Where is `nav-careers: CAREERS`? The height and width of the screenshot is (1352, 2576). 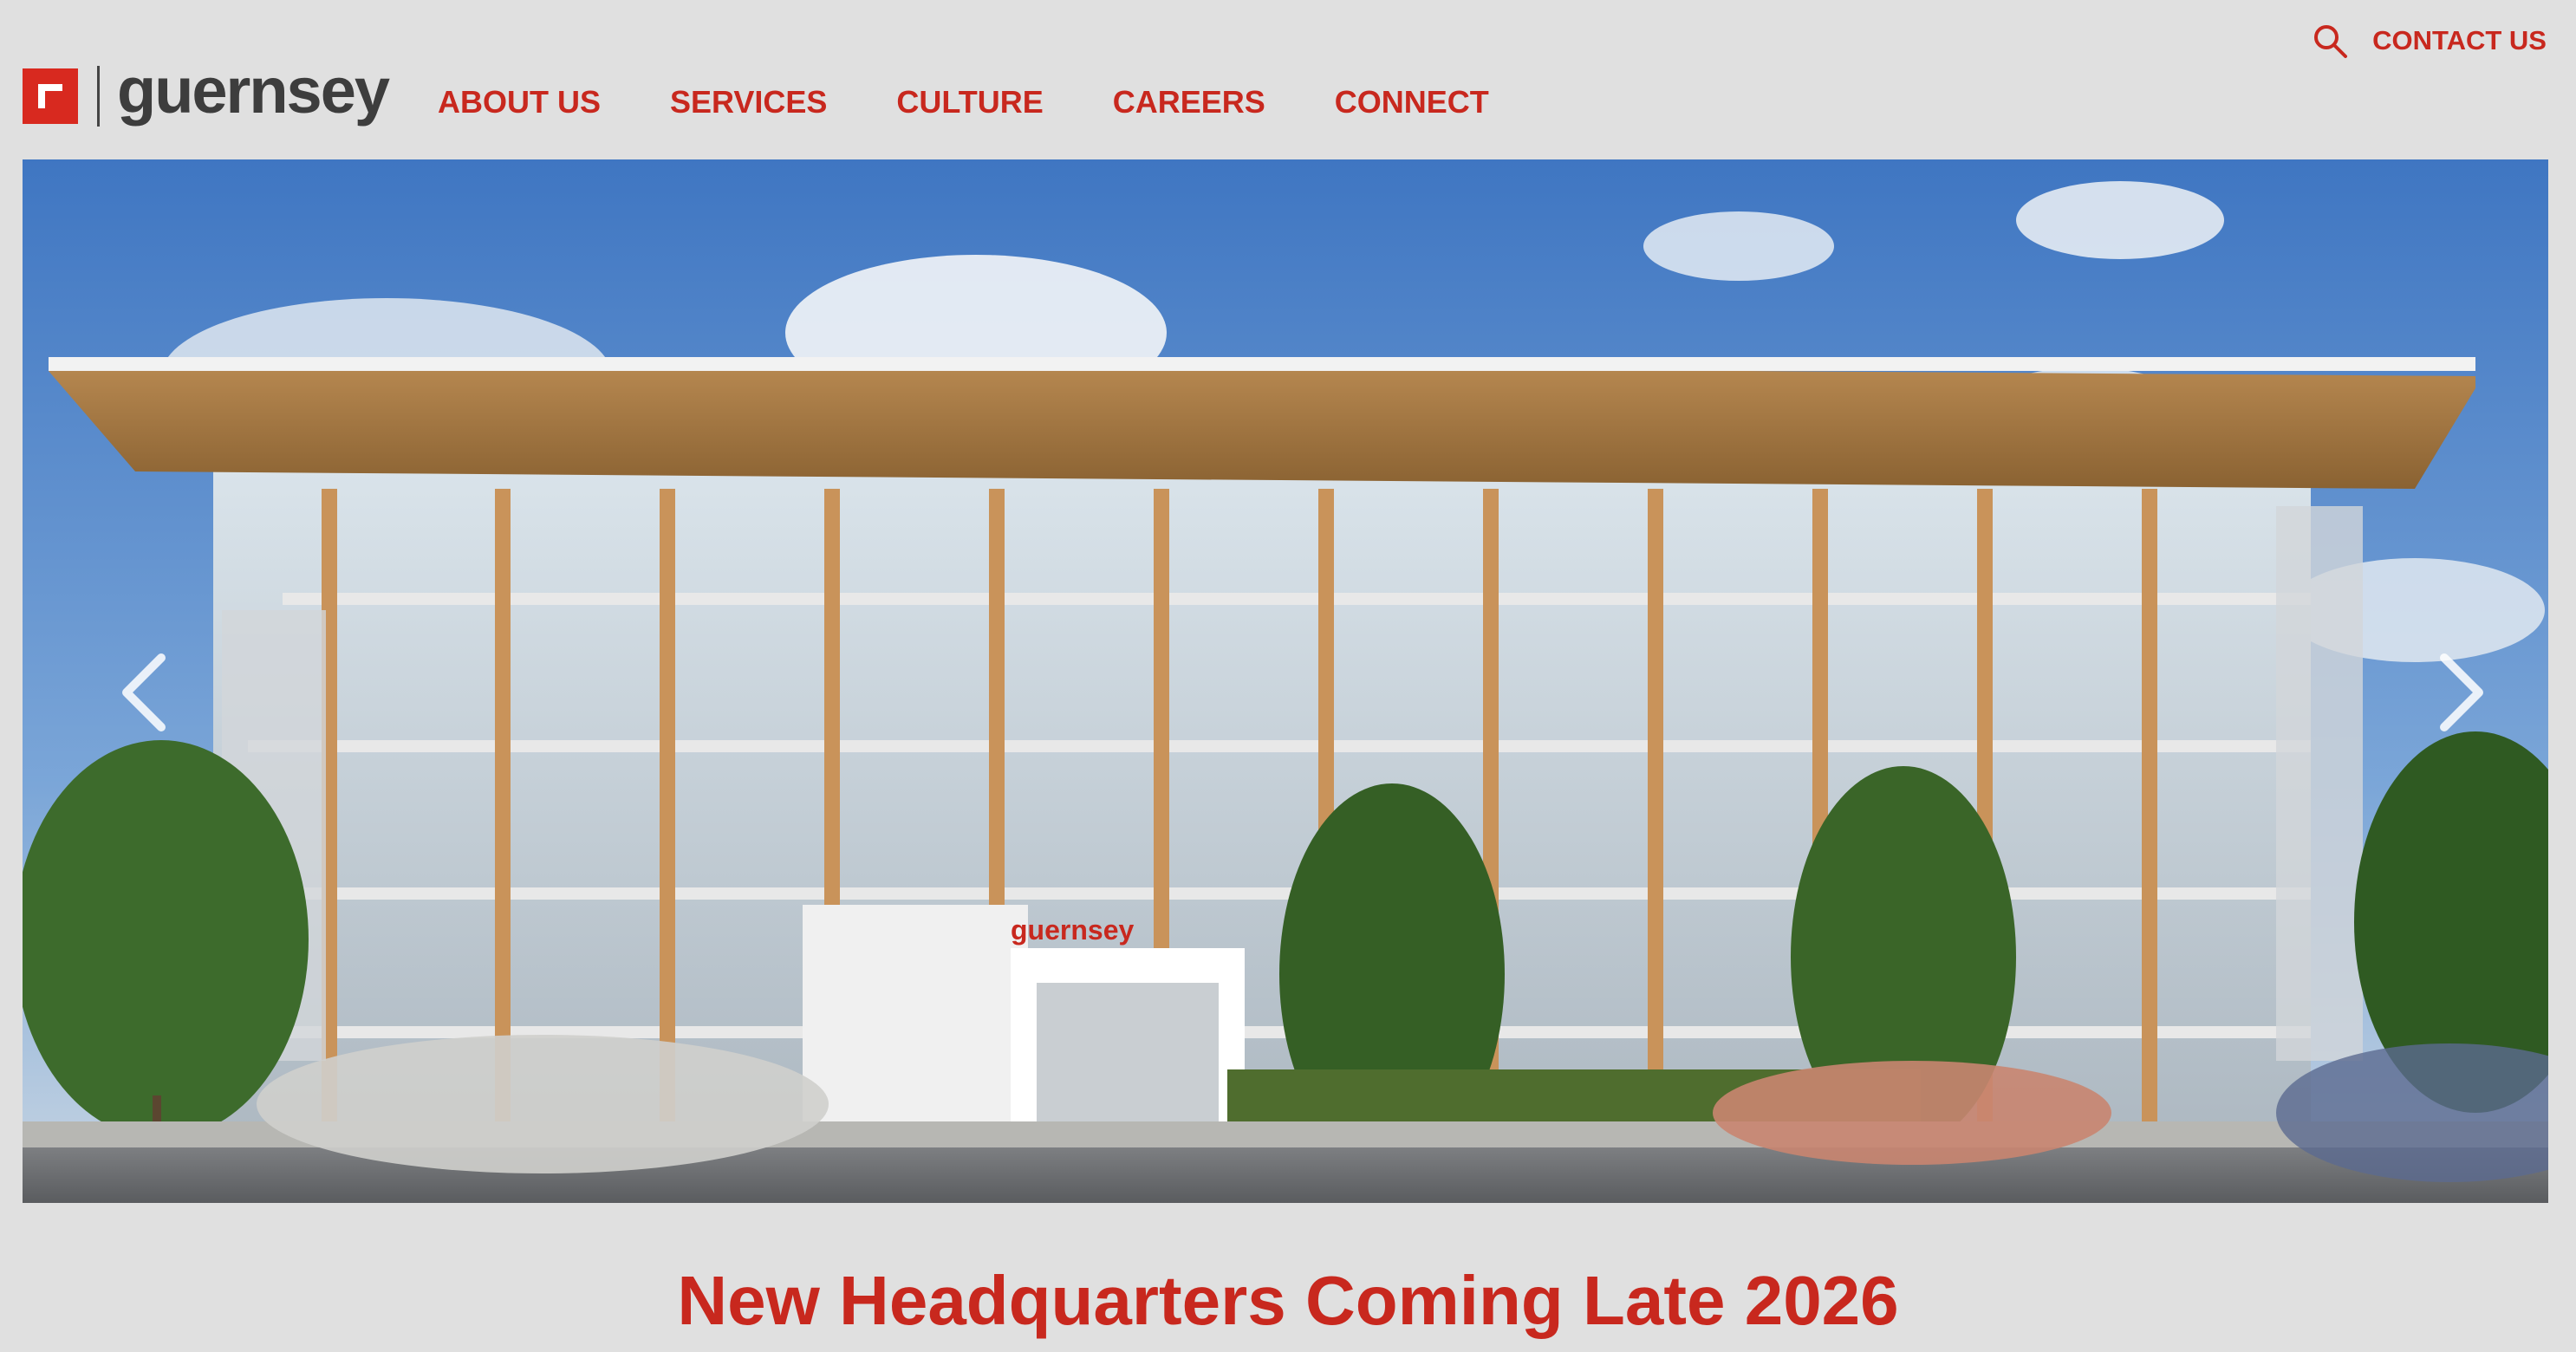 nav-careers: CAREERS is located at coordinates (1189, 102).